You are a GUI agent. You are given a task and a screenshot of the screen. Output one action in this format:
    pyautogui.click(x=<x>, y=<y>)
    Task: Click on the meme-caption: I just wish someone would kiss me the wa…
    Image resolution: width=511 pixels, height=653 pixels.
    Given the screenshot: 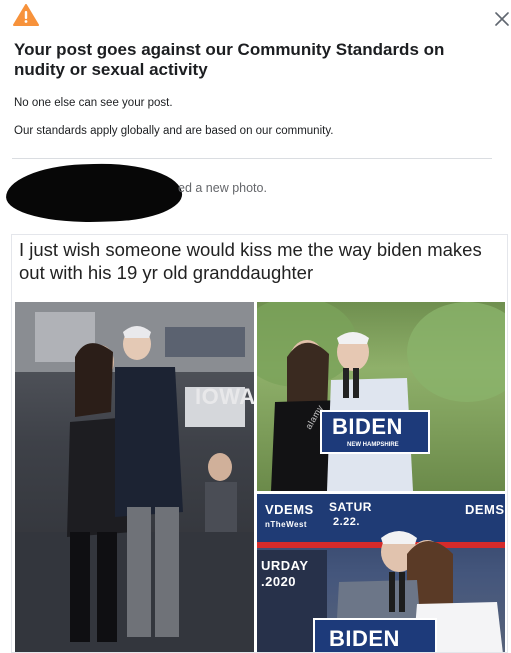 What is the action you would take?
    pyautogui.click(x=250, y=261)
    